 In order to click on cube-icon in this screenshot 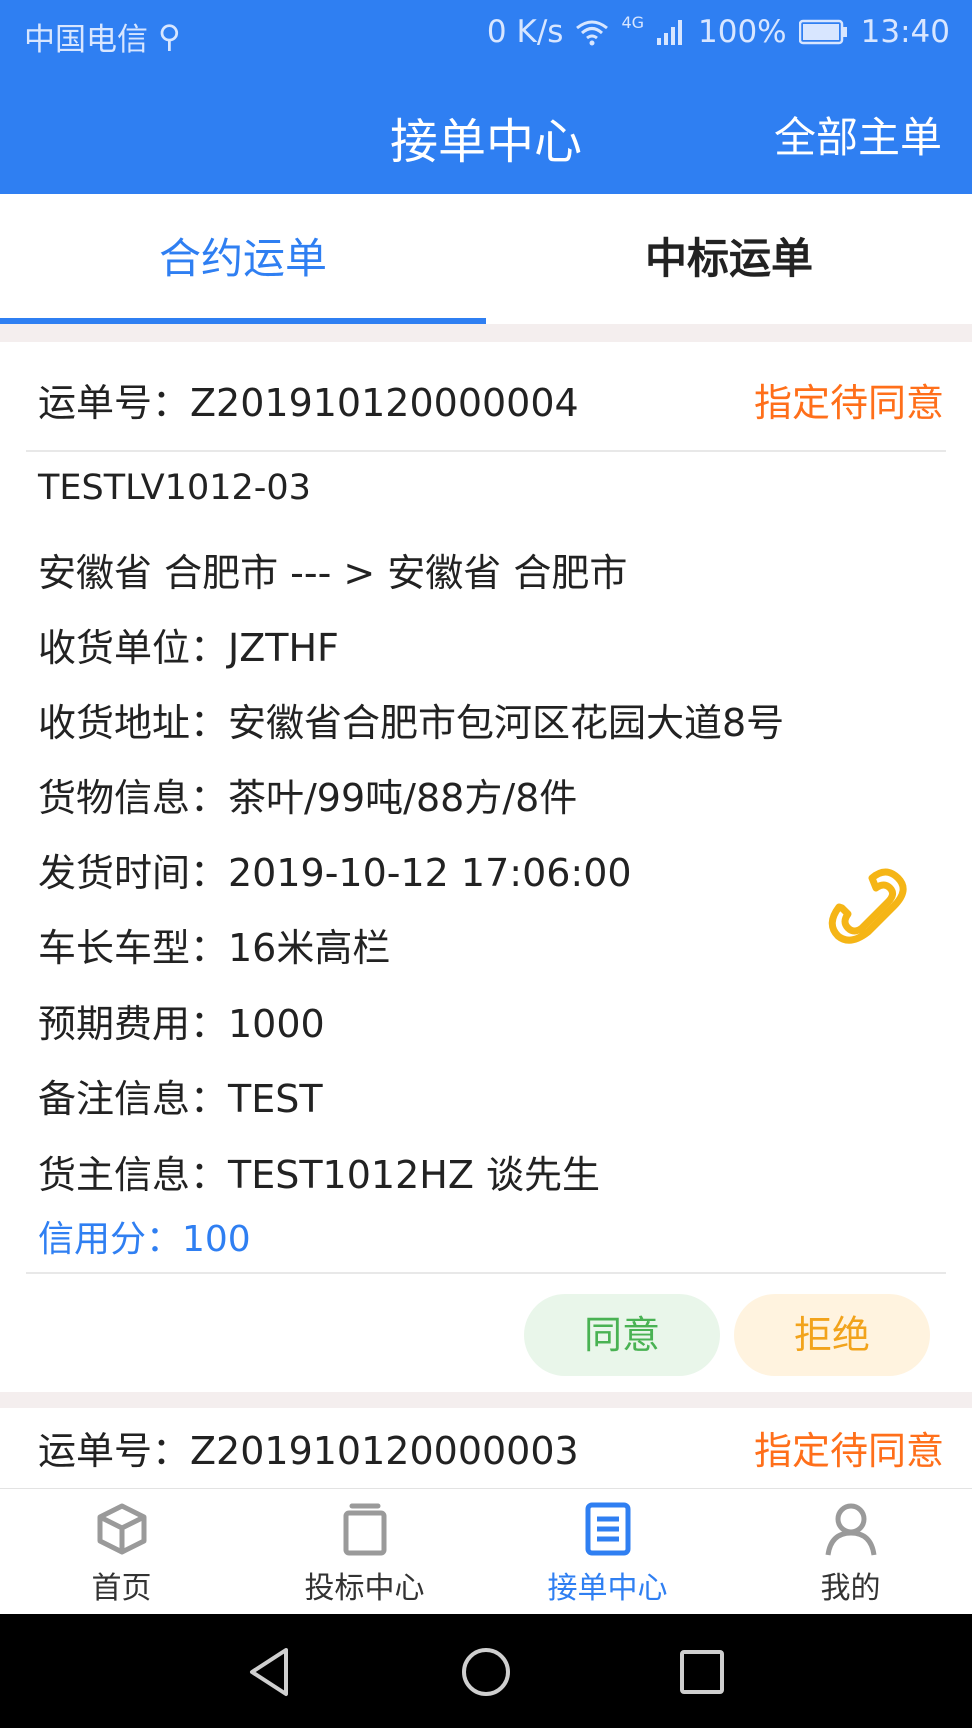, I will do `click(121, 1529)`.